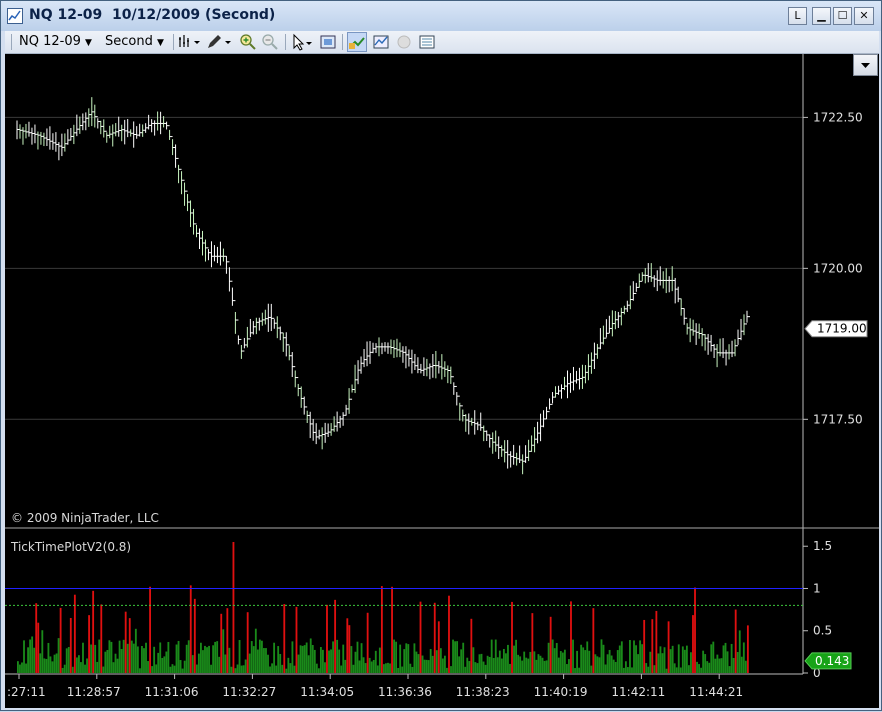  I want to click on maximize-button: ☐, so click(842, 16).